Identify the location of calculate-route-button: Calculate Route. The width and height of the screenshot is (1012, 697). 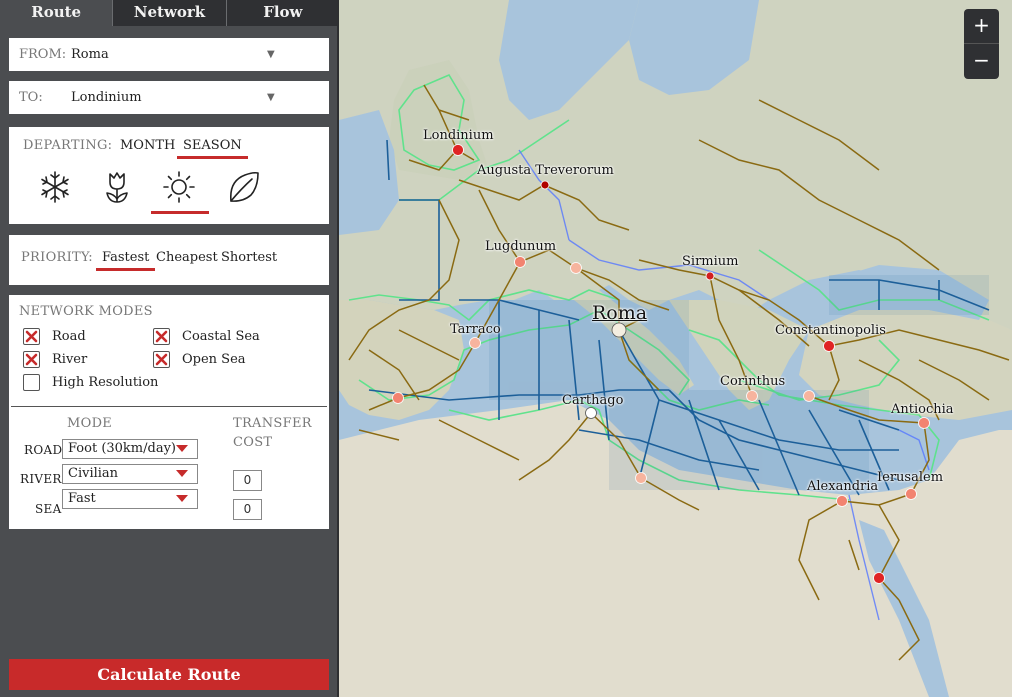
(169, 674).